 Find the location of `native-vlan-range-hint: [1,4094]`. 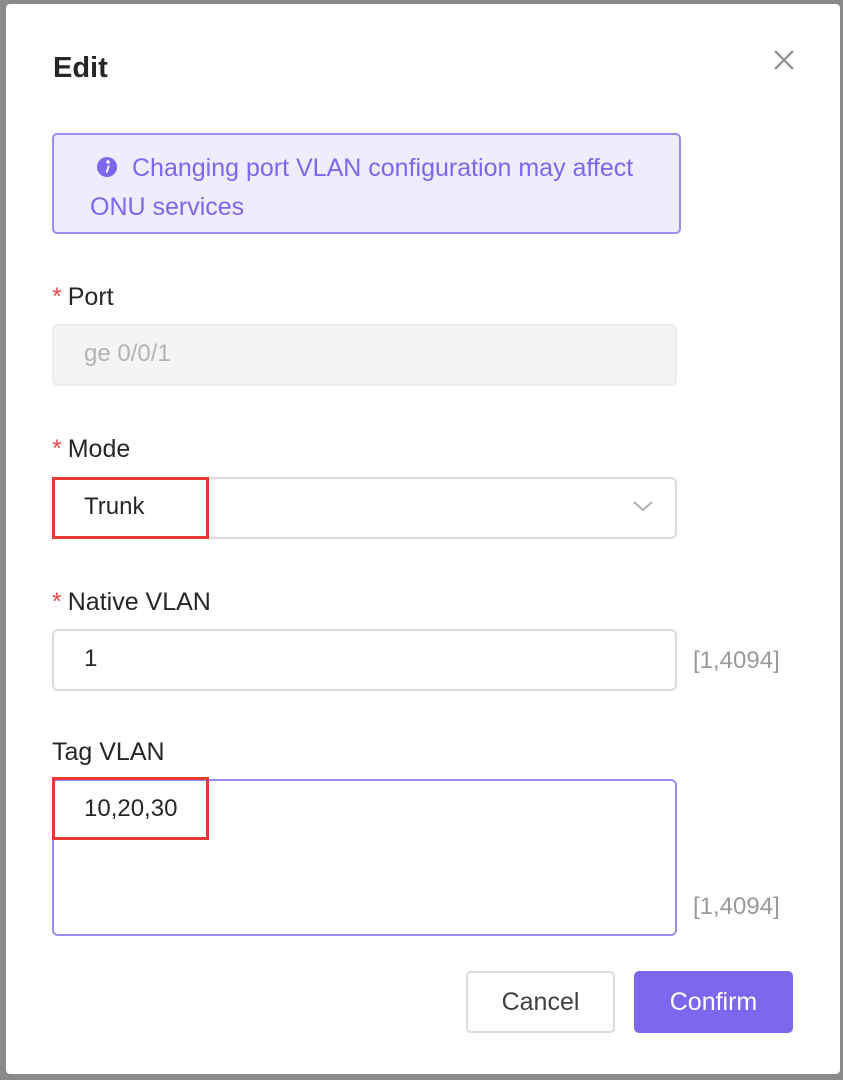

native-vlan-range-hint: [1,4094] is located at coordinates (736, 660).